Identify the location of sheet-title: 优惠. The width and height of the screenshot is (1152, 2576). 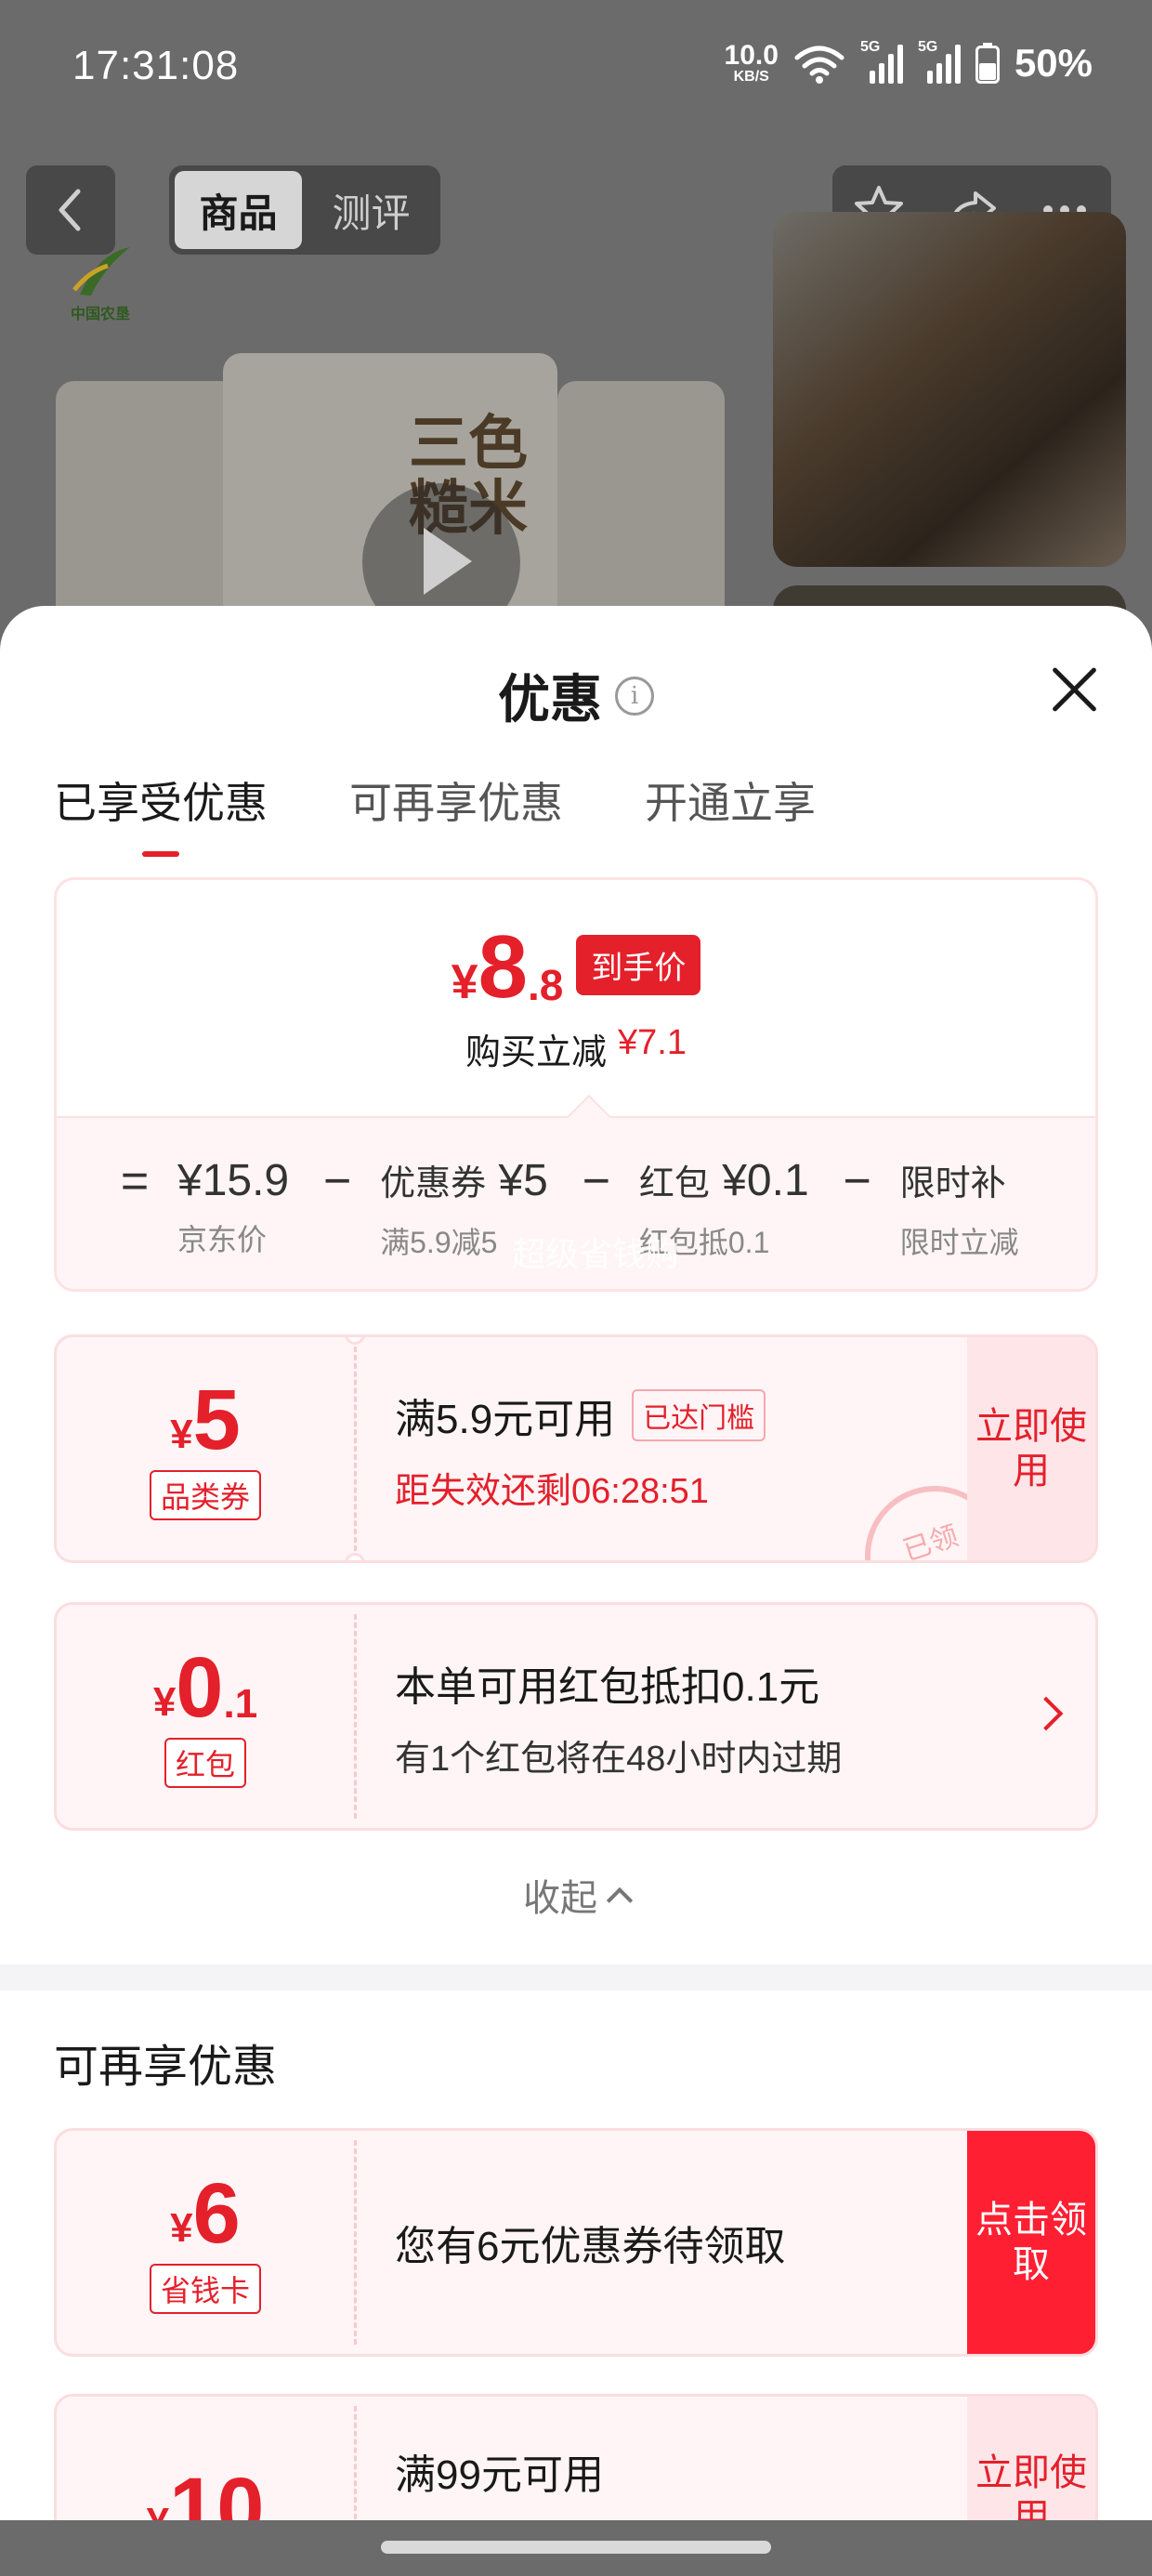
(550, 699).